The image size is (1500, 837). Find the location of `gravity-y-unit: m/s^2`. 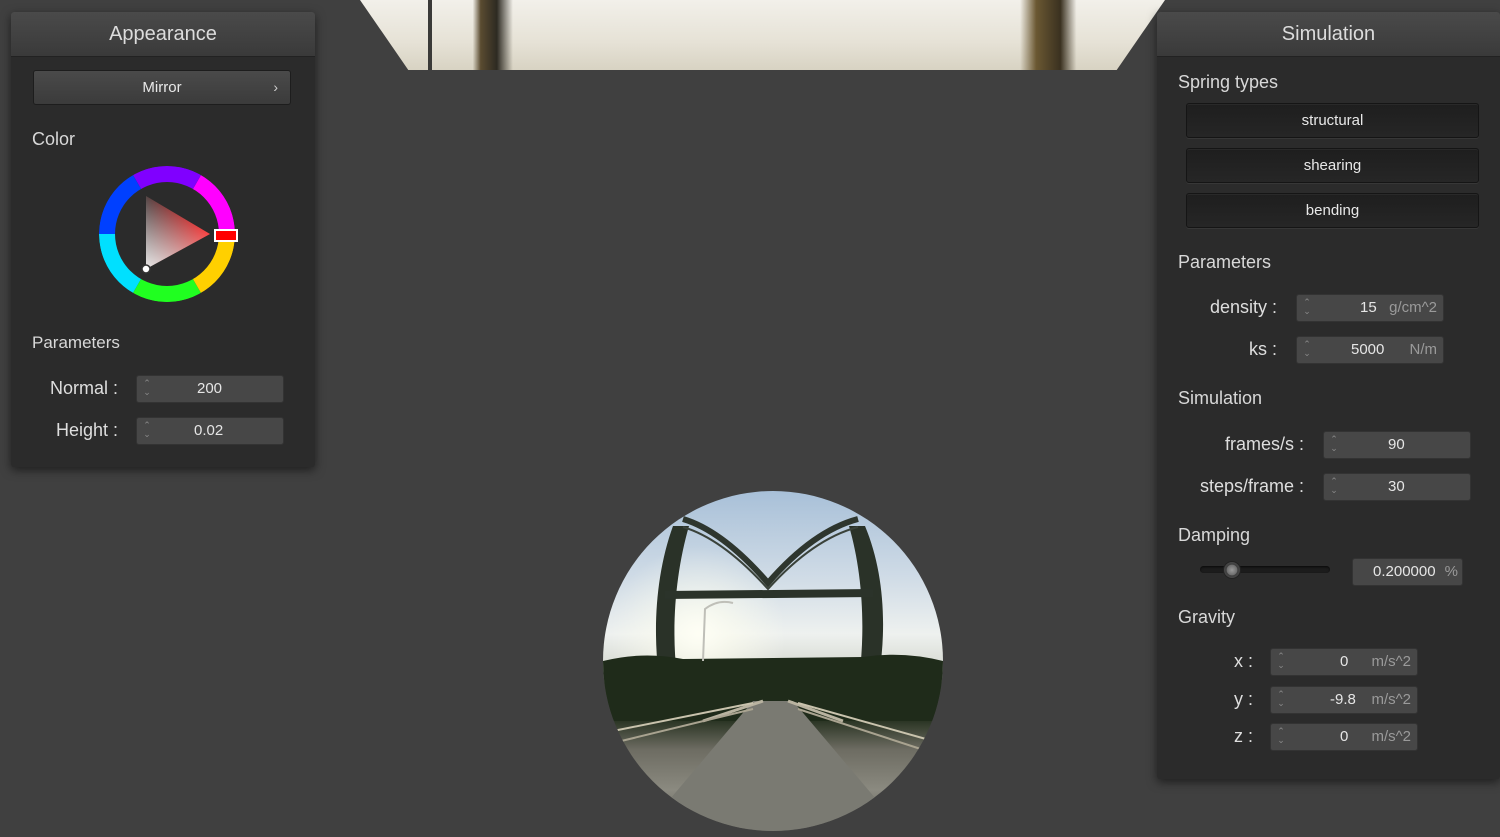

gravity-y-unit: m/s^2 is located at coordinates (1391, 699).